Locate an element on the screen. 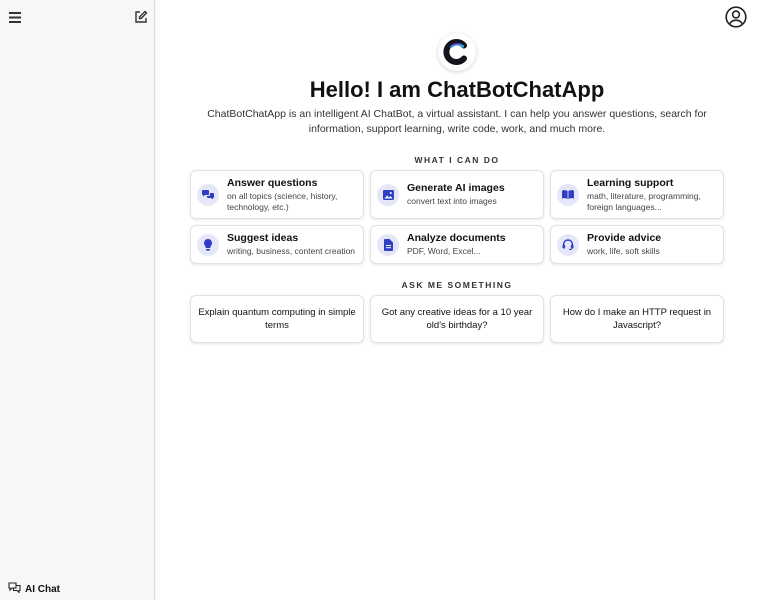  menu-icon is located at coordinates (15, 17).